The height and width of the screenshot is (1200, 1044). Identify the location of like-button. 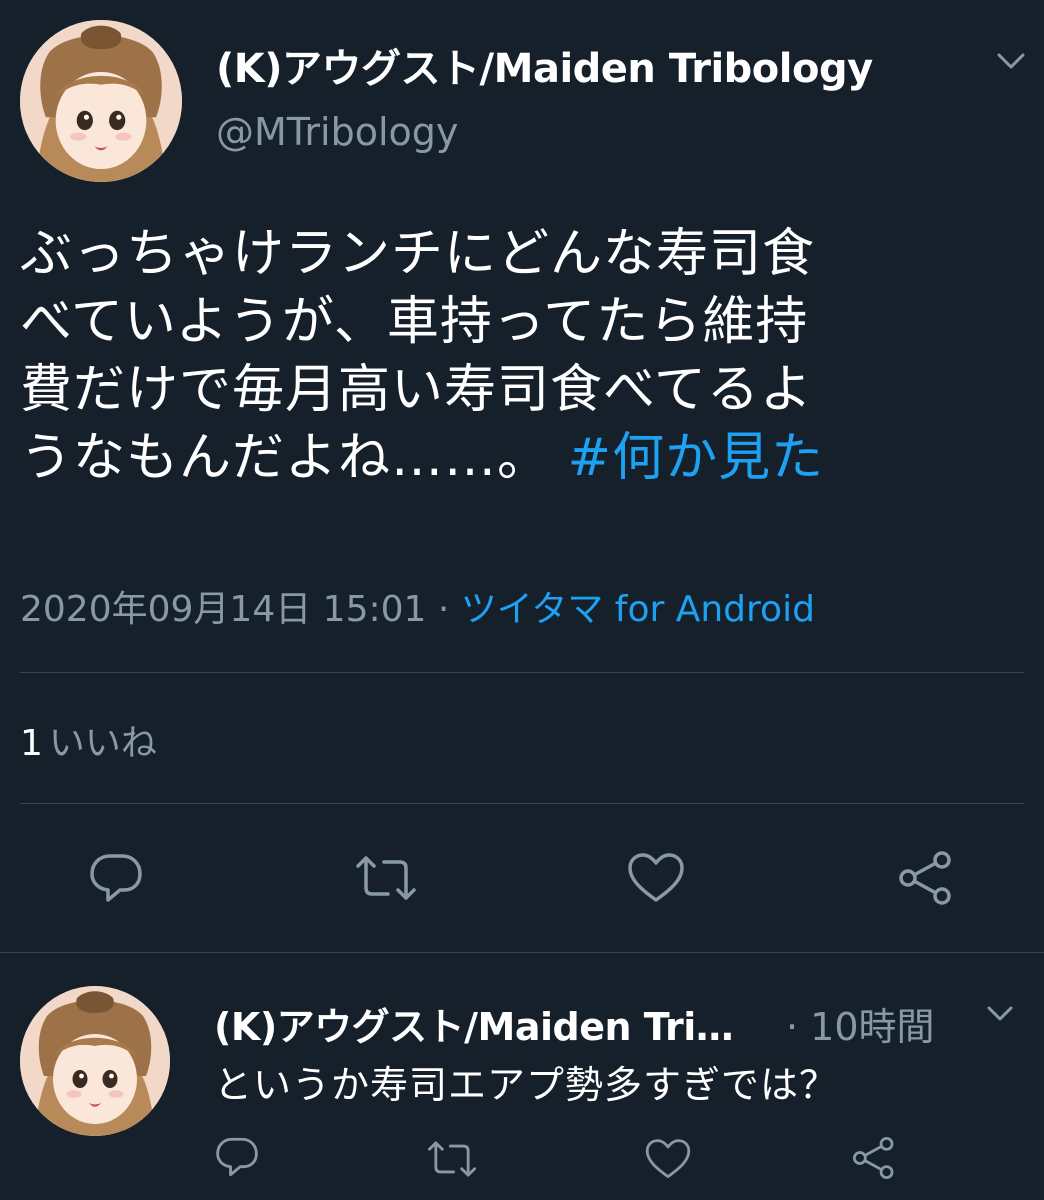
(656, 878).